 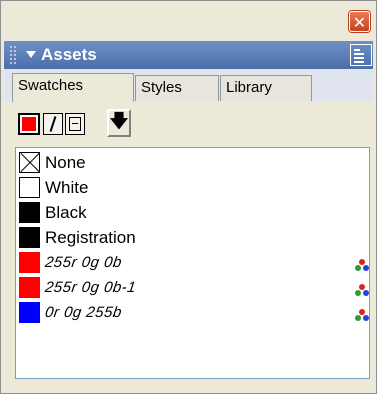 I want to click on tint-button, so click(x=75, y=124).